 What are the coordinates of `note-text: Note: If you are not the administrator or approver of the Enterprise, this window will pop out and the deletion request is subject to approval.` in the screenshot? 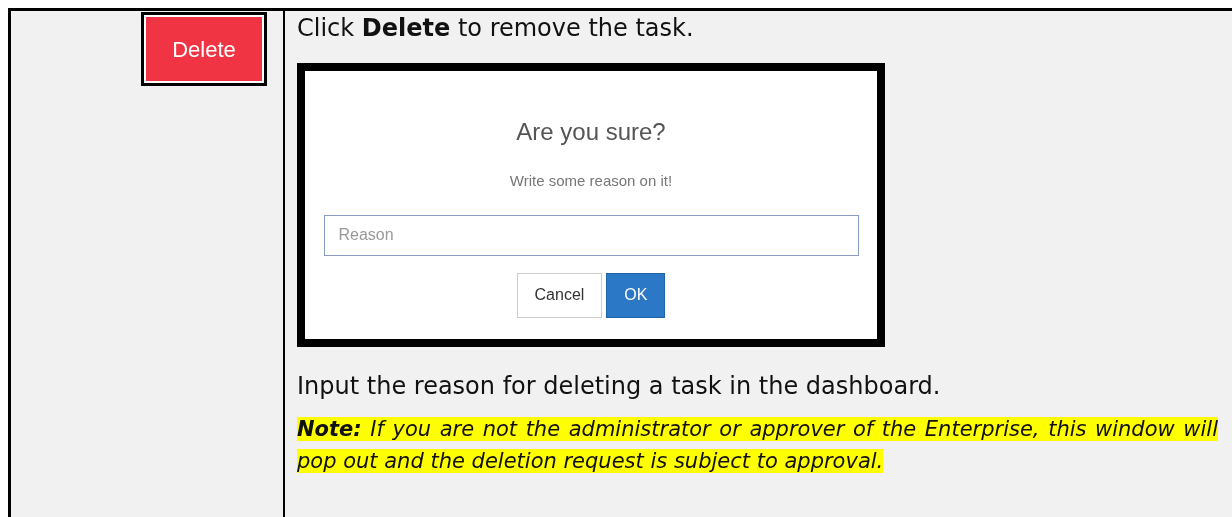 It's located at (757, 445).